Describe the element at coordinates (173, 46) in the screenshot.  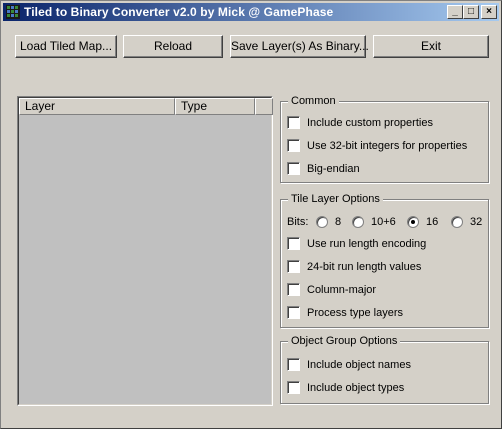
I see `reload-button: Reload` at that location.